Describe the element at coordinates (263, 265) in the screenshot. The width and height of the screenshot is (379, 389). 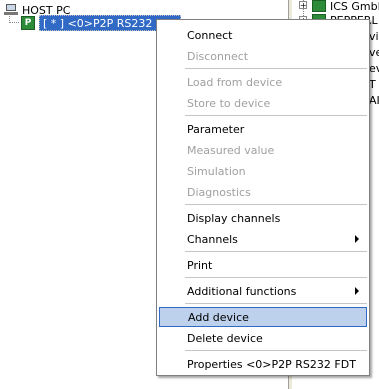
I see `menu-item-print: Print` at that location.